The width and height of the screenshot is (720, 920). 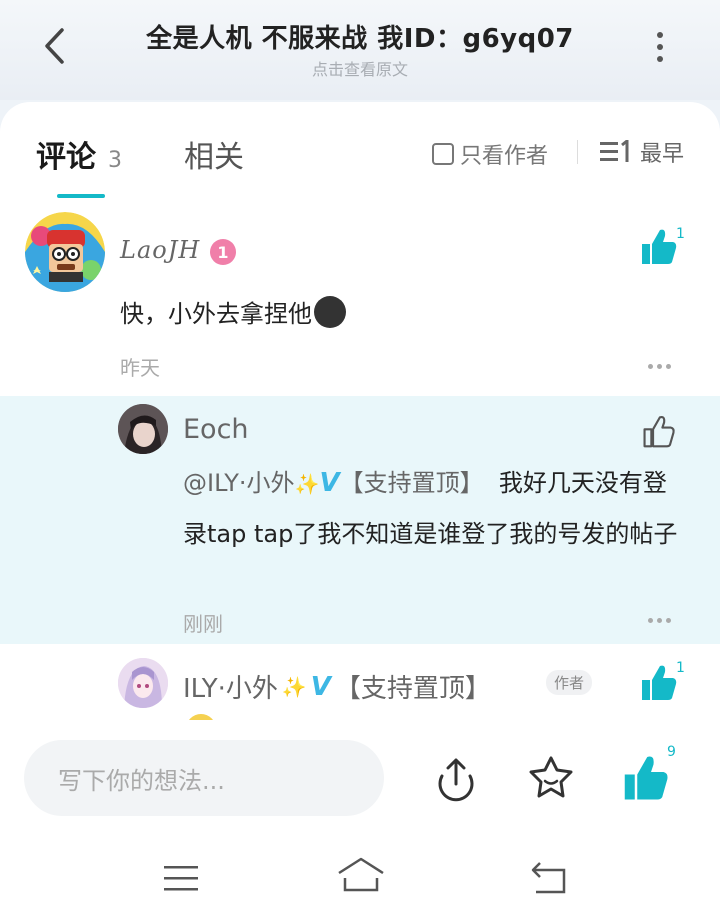 I want to click on nav-home-icon, so click(x=361, y=875).